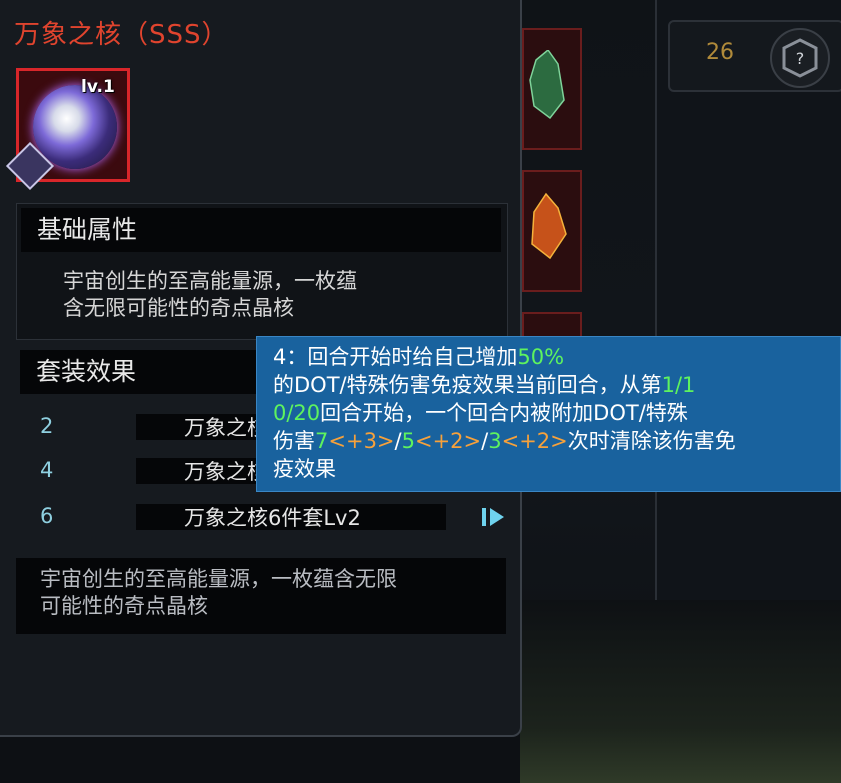 The width and height of the screenshot is (841, 783). I want to click on base-attributes-heading: 基础属性, so click(261, 230).